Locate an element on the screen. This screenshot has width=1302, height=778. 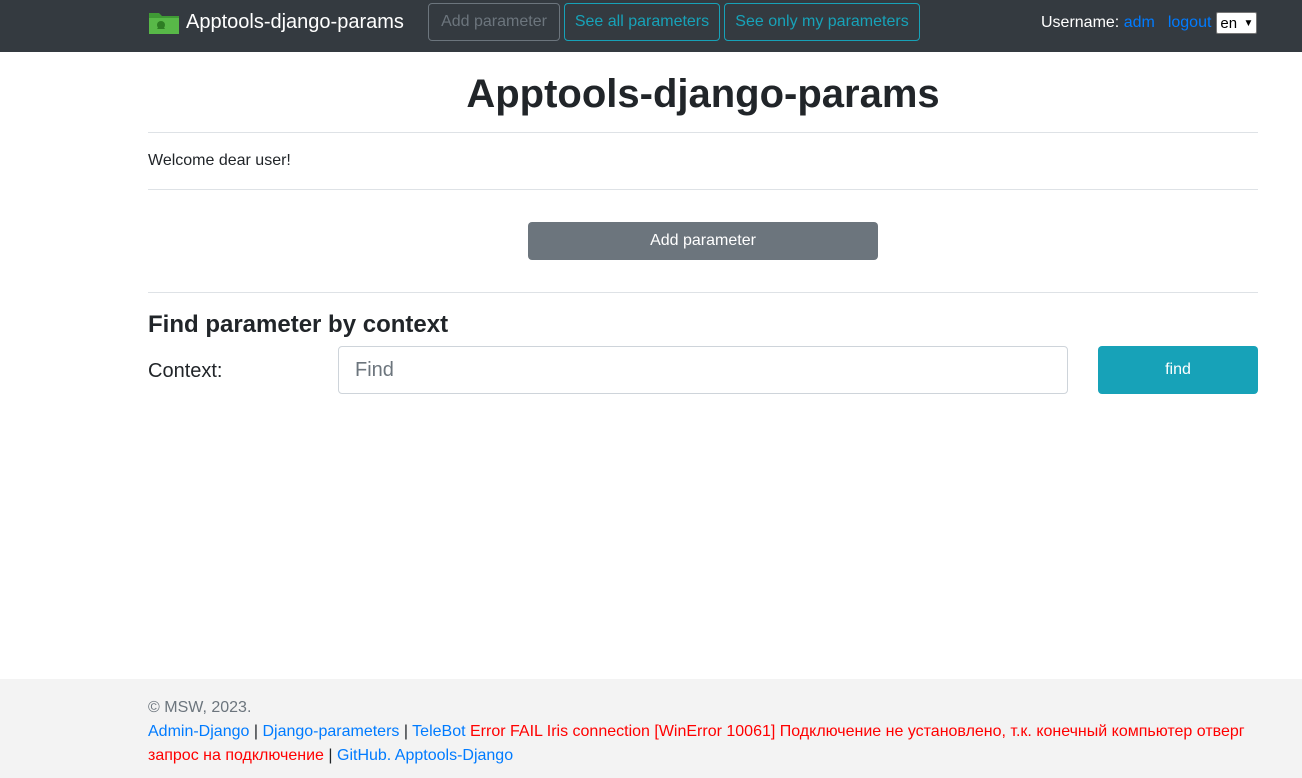
copyright-text: © MSW, 2023. is located at coordinates (200, 707).